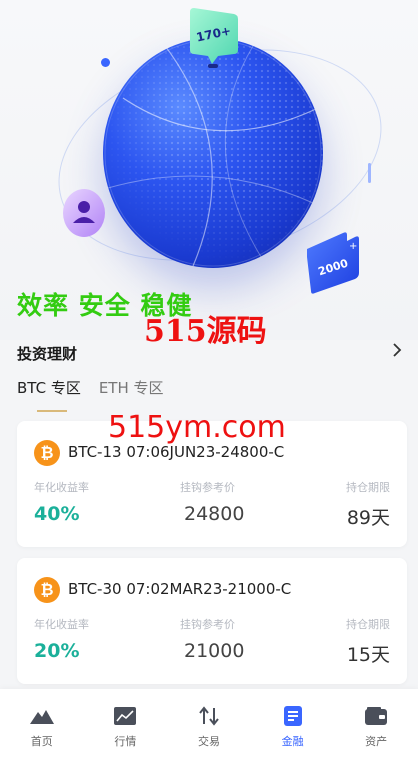 The width and height of the screenshot is (418, 760). Describe the element at coordinates (176, 452) in the screenshot. I see `product-title: BTC-13 07:06JUN23-24800-C` at that location.